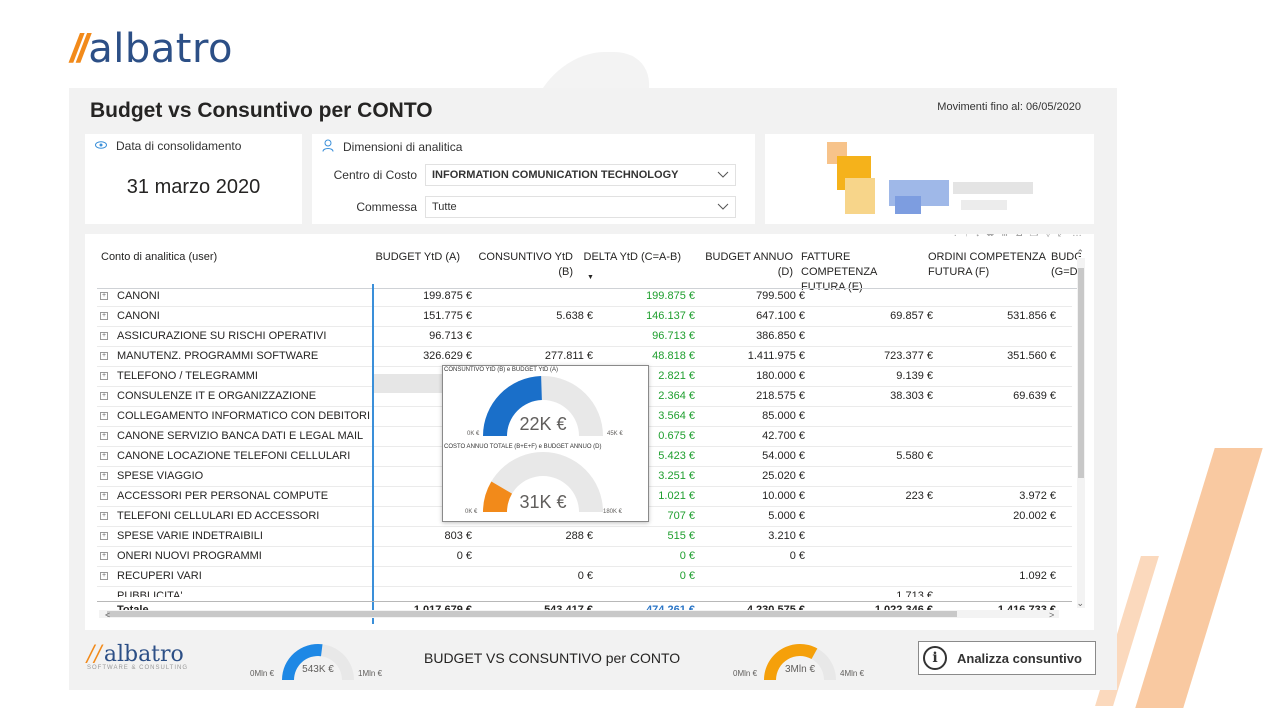  I want to click on help-icon: ?, so click(956, 236).